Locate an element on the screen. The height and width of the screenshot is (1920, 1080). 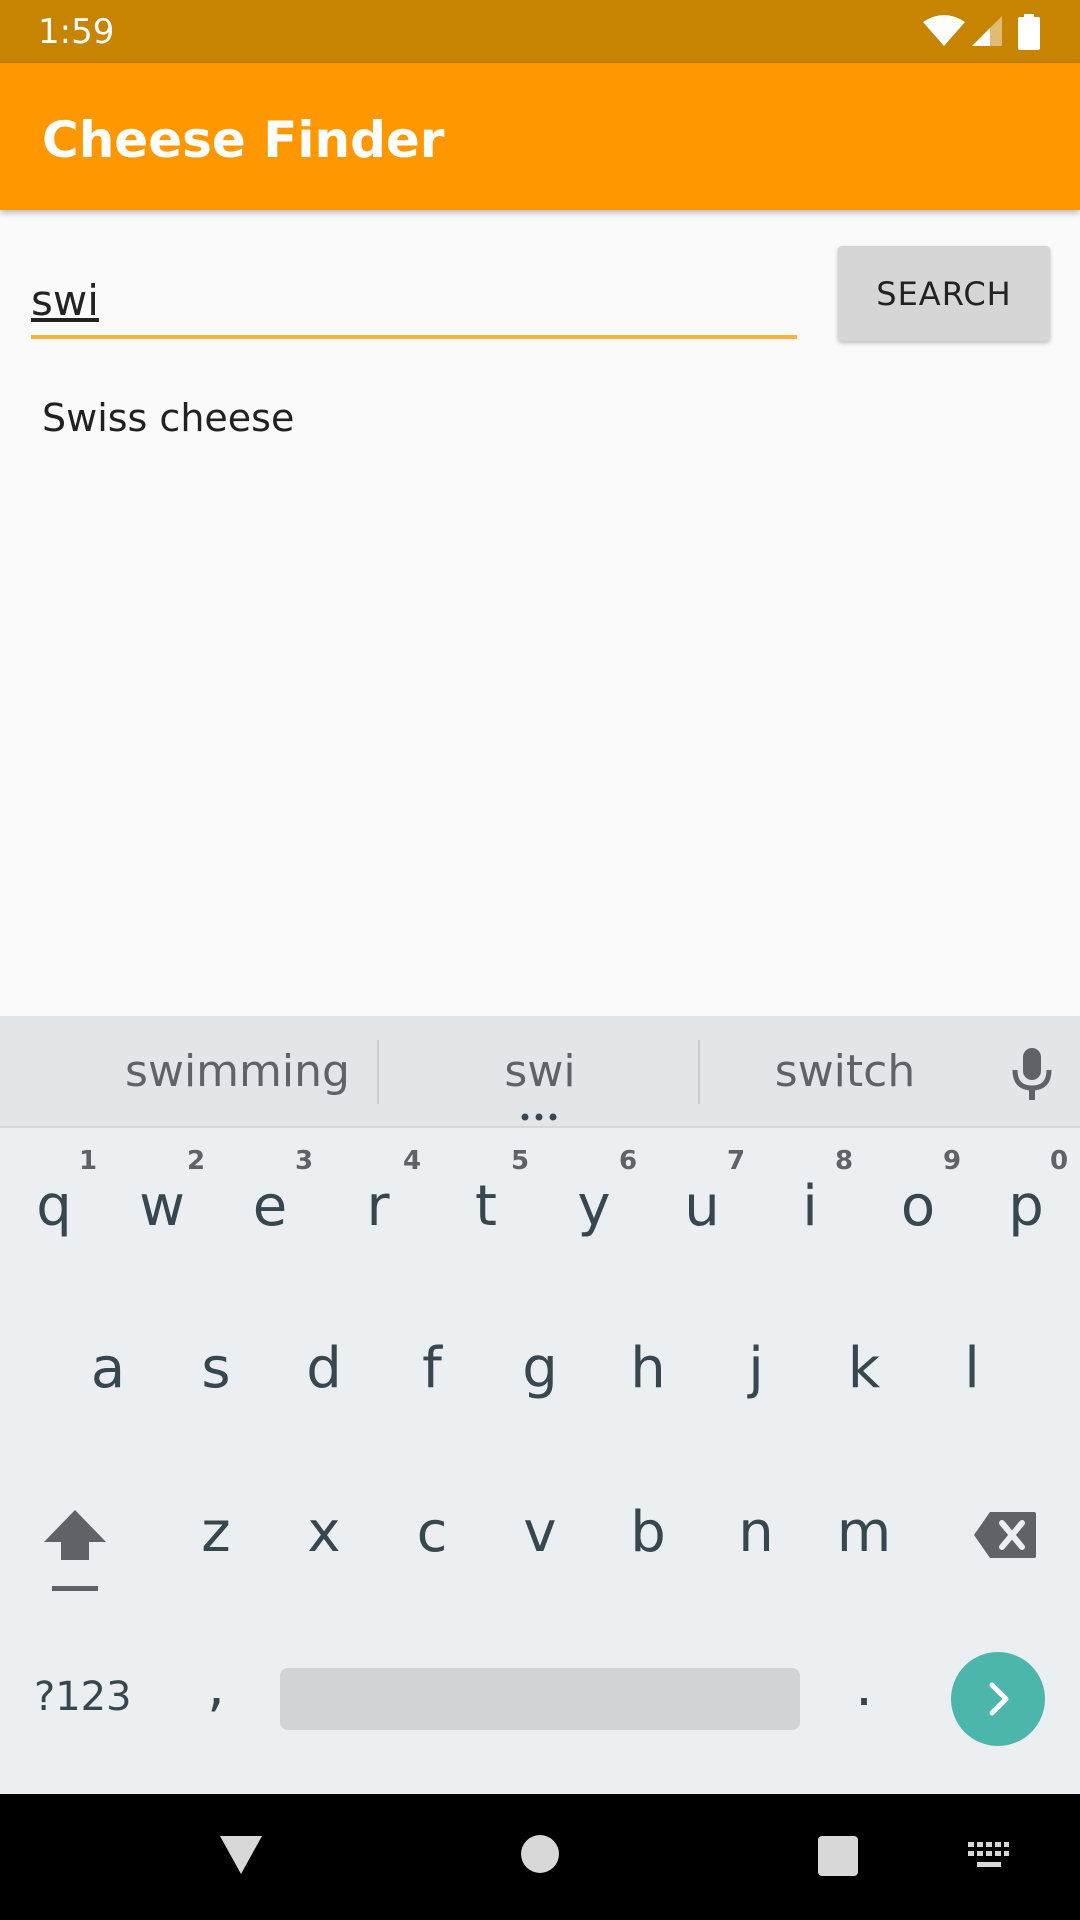
key-k: k is located at coordinates (864, 1368).